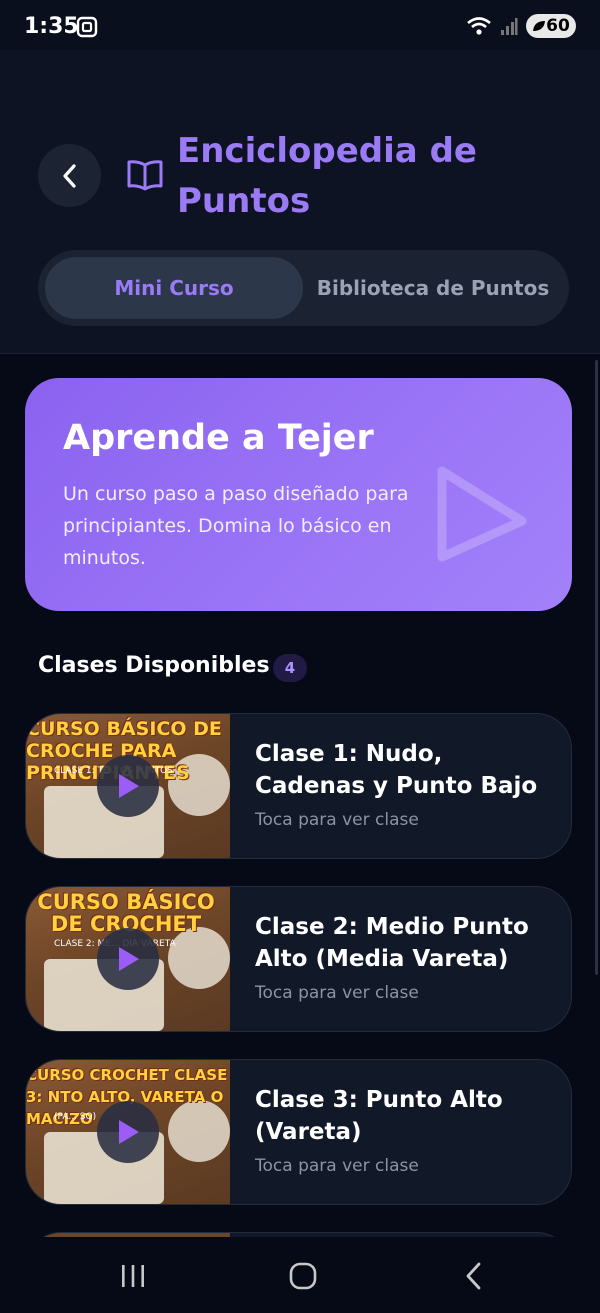  I want to click on page-title: Enciclopedia de Puntos, so click(327, 176).